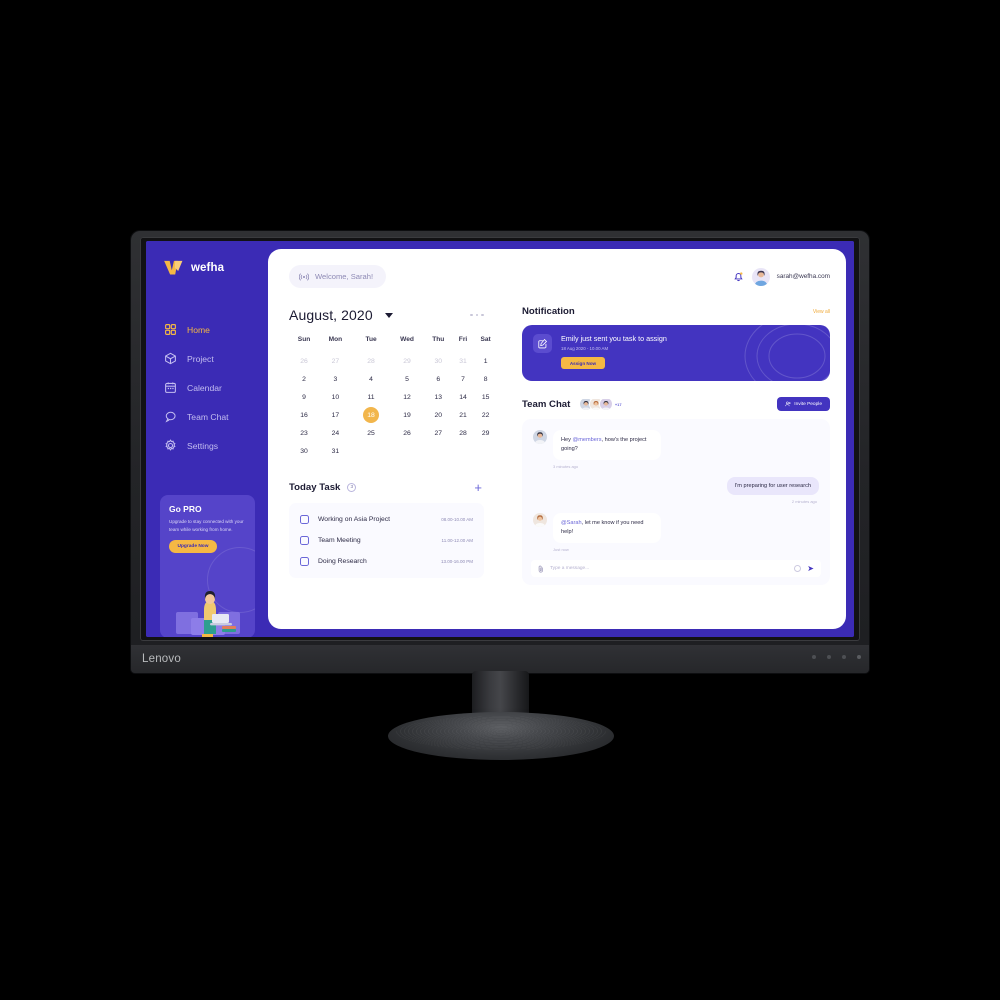 The width and height of the screenshot is (1000, 1000). I want to click on assign-now-button: Assign Now, so click(583, 363).